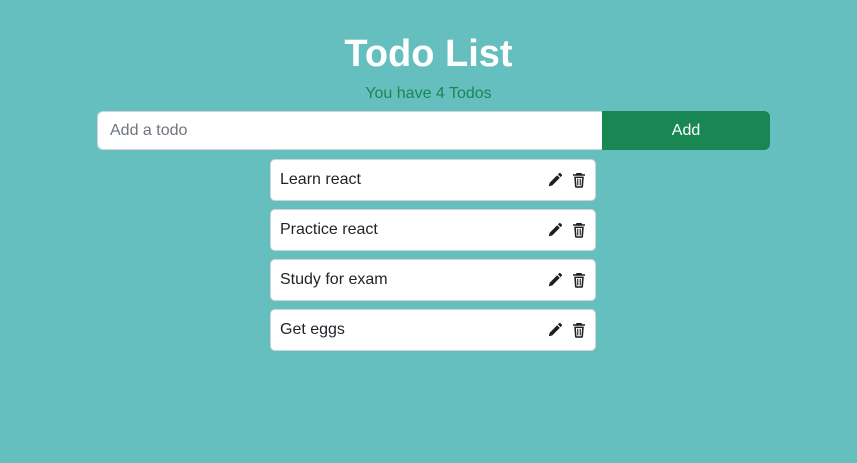 Image resolution: width=857 pixels, height=463 pixels. I want to click on add-button: Add, so click(686, 130).